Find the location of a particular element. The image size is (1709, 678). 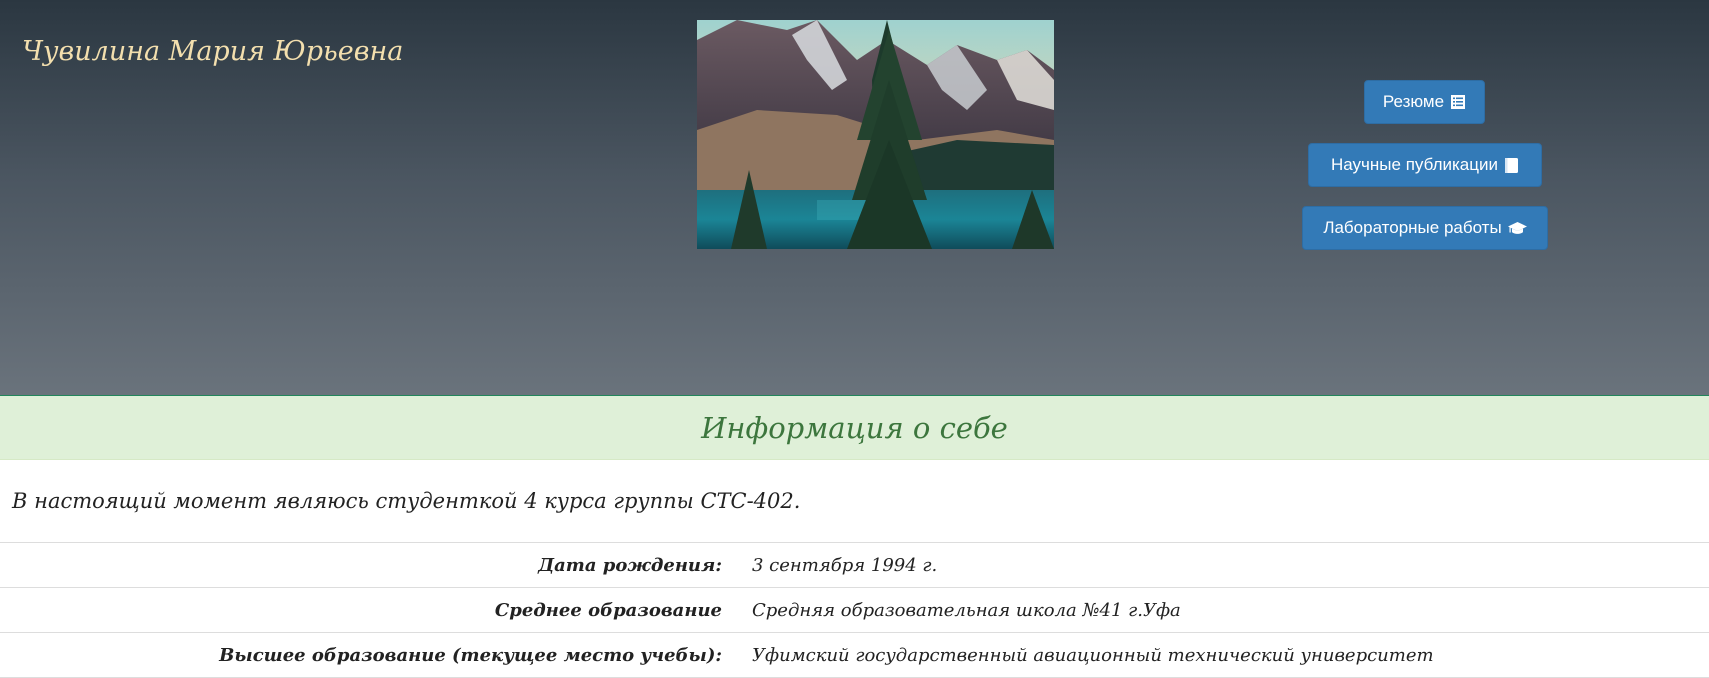

info-row-label: Дата рождения: is located at coordinates (630, 565).